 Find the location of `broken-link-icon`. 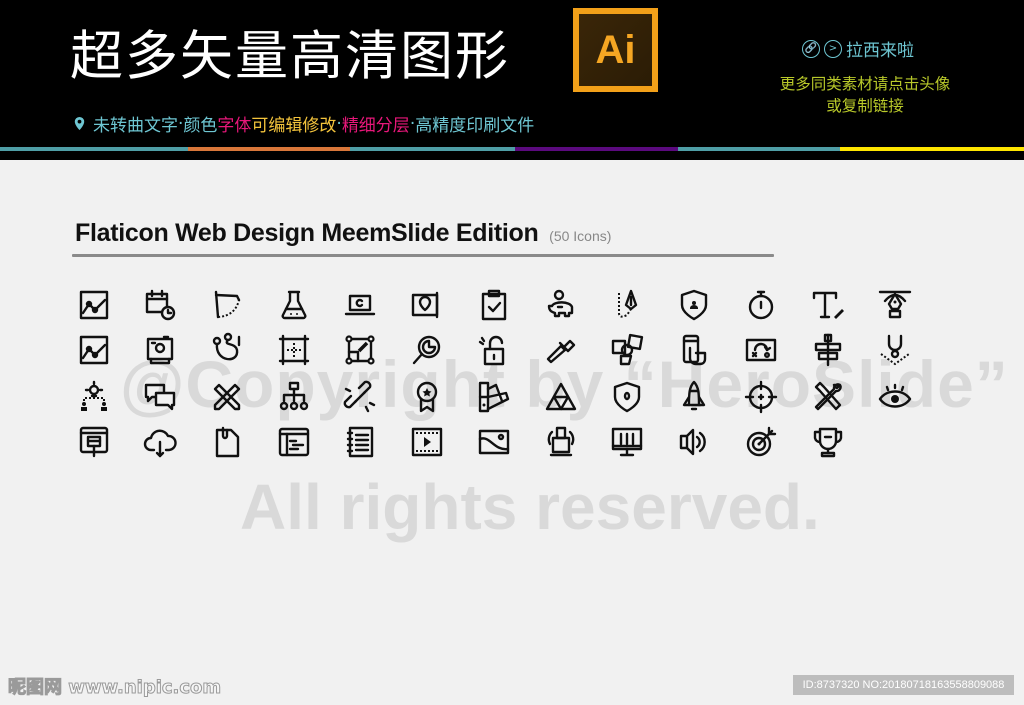

broken-link-icon is located at coordinates (360, 397).